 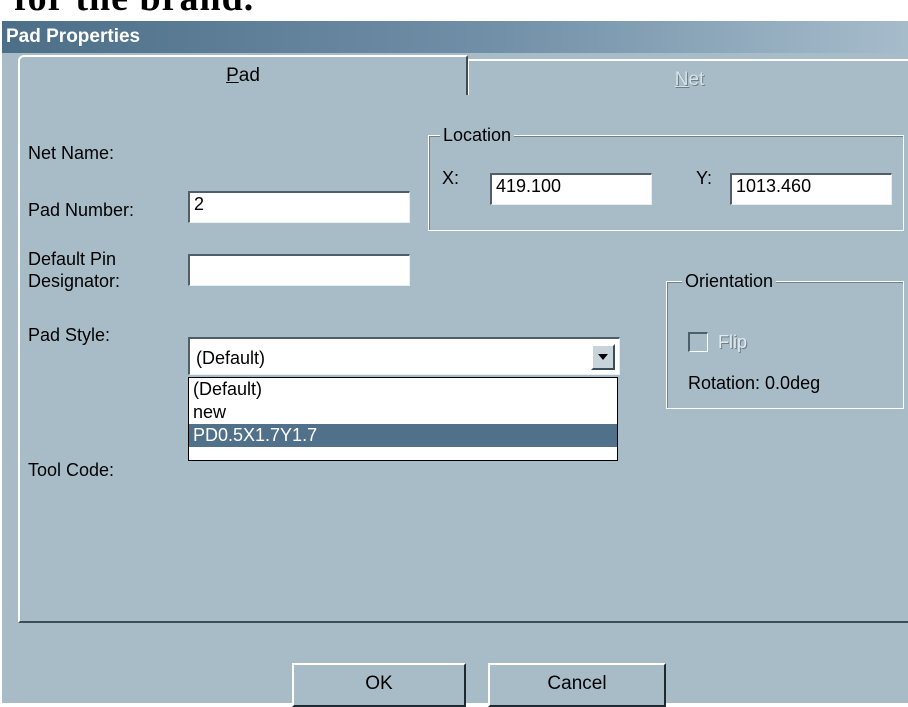 I want to click on pad-style-option-pd: PD0.5X1.7Y1.7, so click(x=403, y=435).